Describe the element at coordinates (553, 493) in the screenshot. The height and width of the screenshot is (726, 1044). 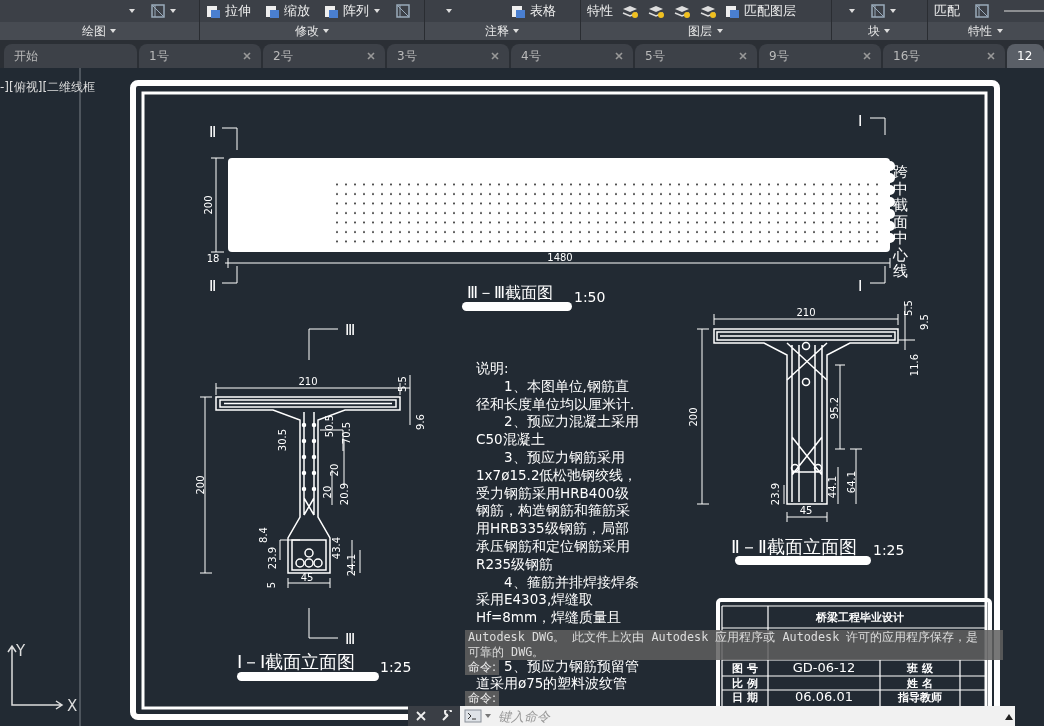
I see `notes-line: 受力钢筋采用HRB400级` at that location.